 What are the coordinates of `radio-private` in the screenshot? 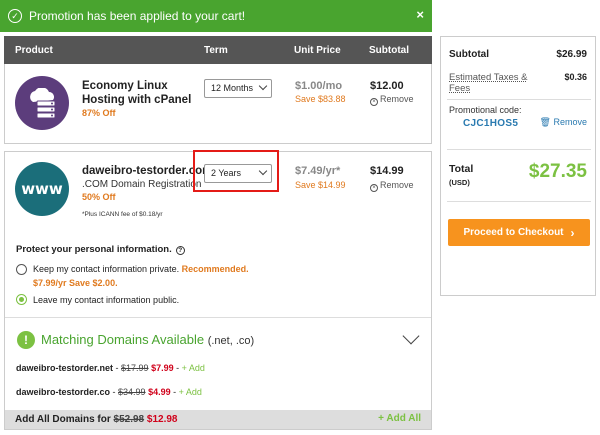 It's located at (21, 269).